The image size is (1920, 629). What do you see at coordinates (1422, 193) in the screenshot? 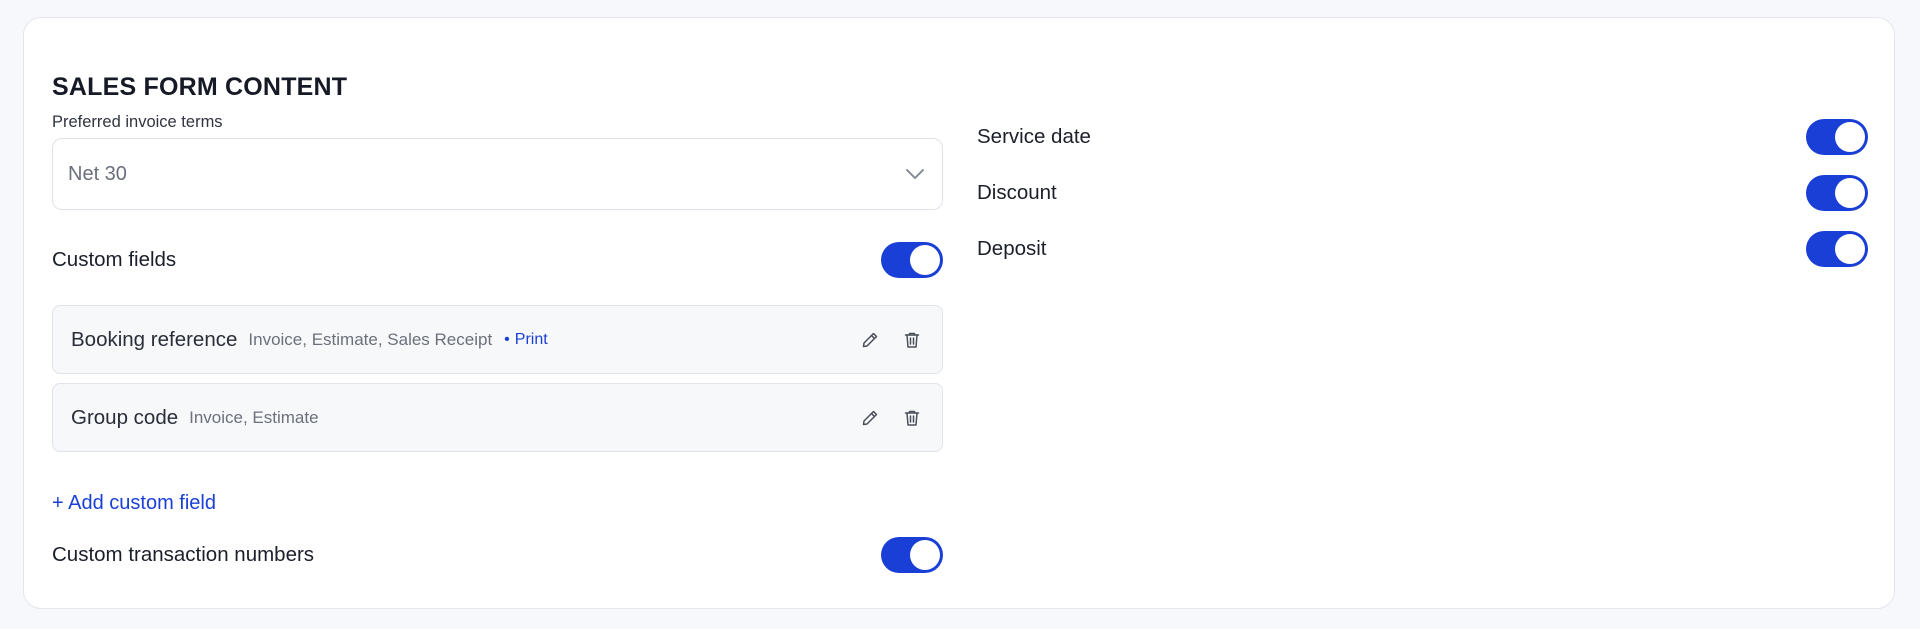
I see `discount-row: Discount` at bounding box center [1422, 193].